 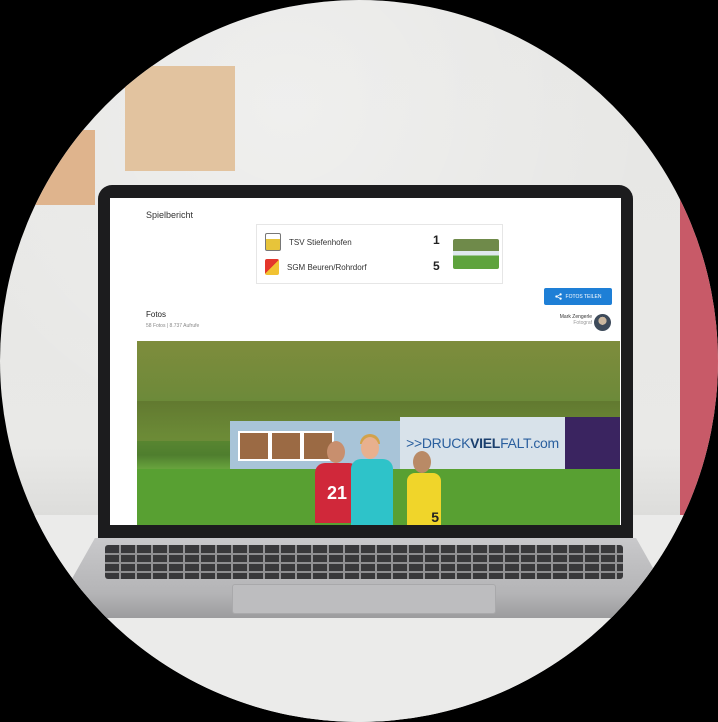 I want to click on home-crest-icon, so click(x=273, y=242).